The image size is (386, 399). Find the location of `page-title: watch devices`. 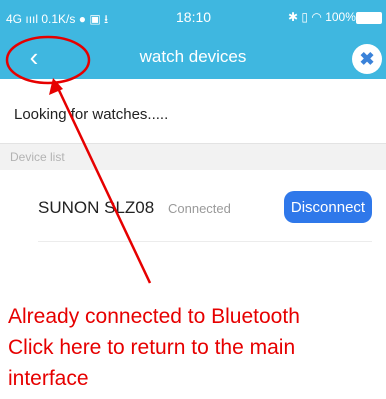

page-title: watch devices is located at coordinates (193, 56).